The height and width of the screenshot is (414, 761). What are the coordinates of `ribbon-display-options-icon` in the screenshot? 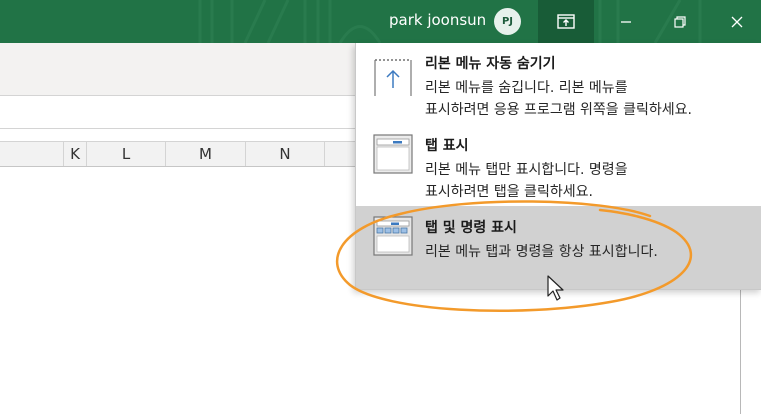 It's located at (566, 21).